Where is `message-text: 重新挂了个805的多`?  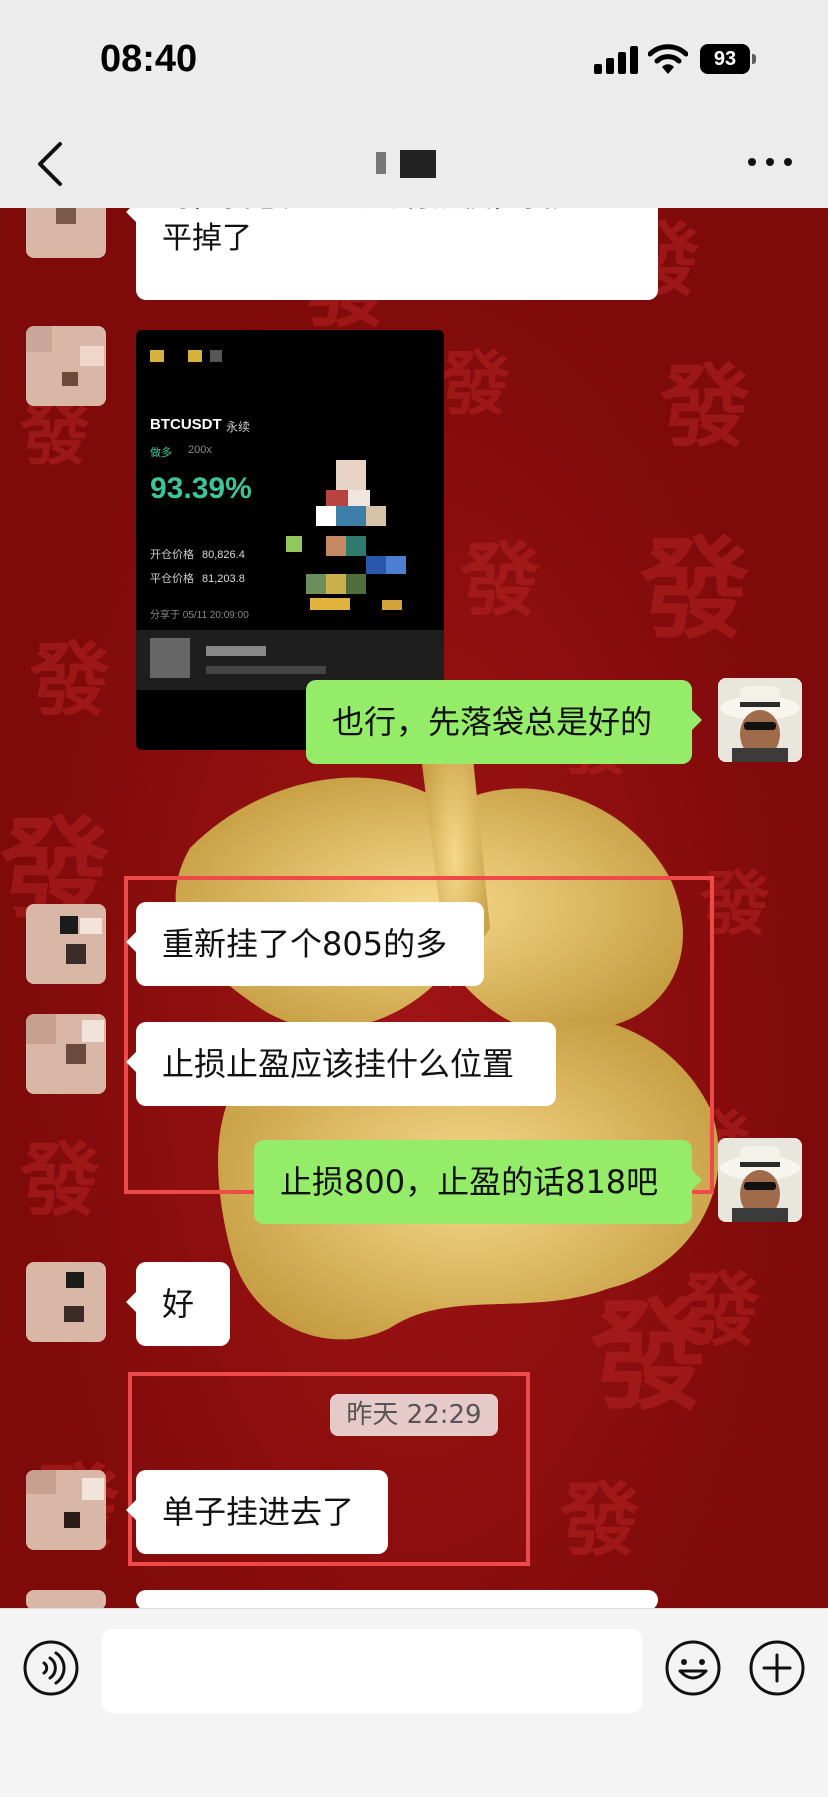
message-text: 重新挂了个805的多 is located at coordinates (305, 944).